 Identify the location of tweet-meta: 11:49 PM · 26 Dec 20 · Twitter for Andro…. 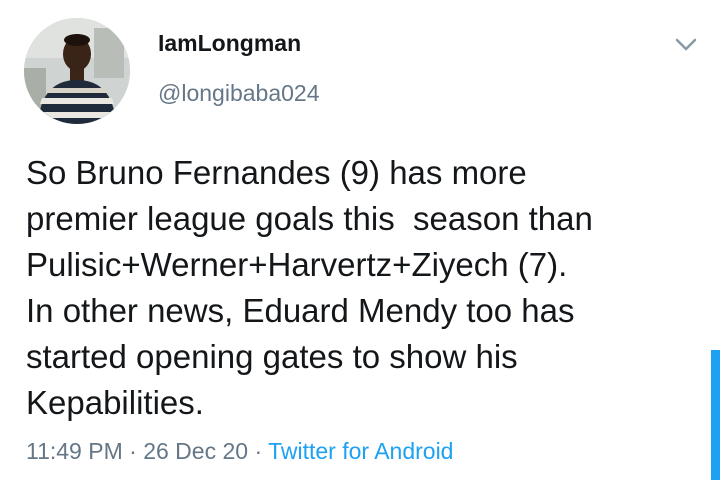
(239, 451).